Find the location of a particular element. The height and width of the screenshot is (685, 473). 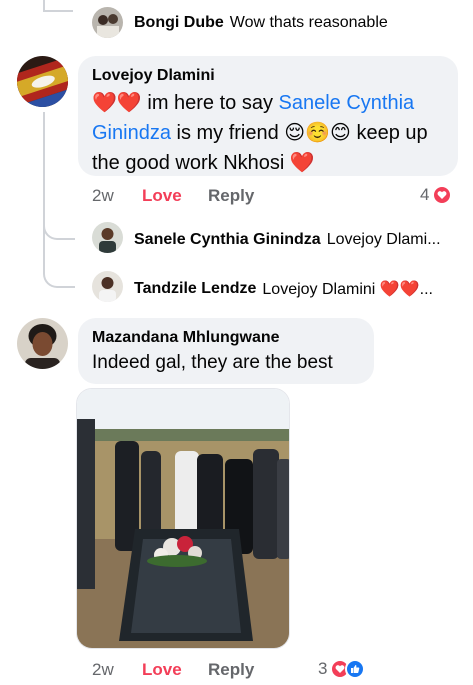

thread-elbow-reply1 is located at coordinates (59, 226).